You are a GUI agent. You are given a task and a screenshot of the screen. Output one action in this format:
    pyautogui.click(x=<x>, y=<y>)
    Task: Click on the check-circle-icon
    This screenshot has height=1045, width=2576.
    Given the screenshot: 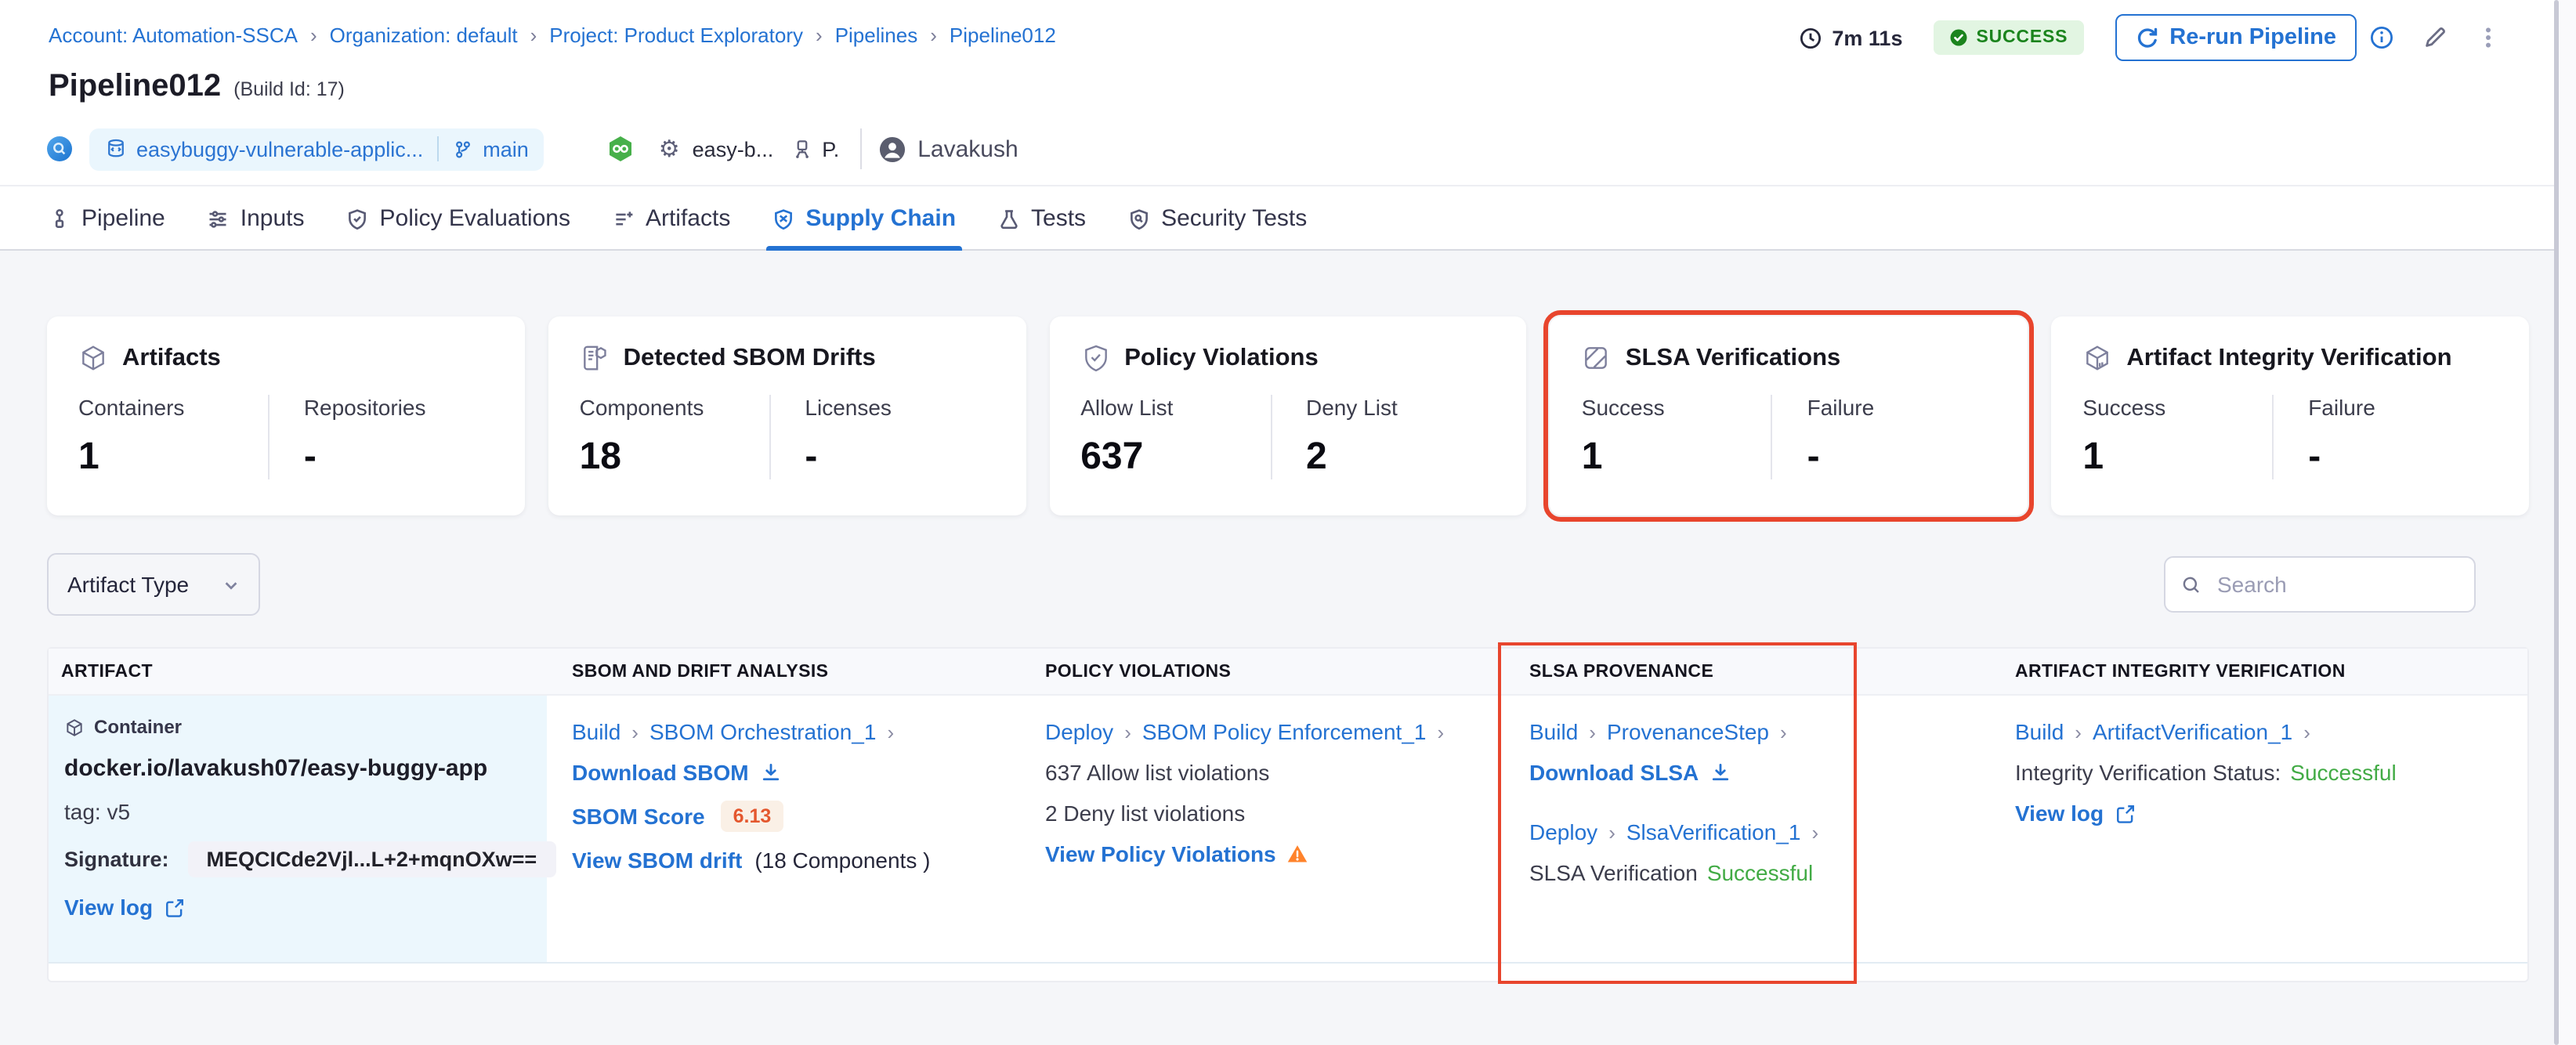 What is the action you would take?
    pyautogui.click(x=1958, y=37)
    